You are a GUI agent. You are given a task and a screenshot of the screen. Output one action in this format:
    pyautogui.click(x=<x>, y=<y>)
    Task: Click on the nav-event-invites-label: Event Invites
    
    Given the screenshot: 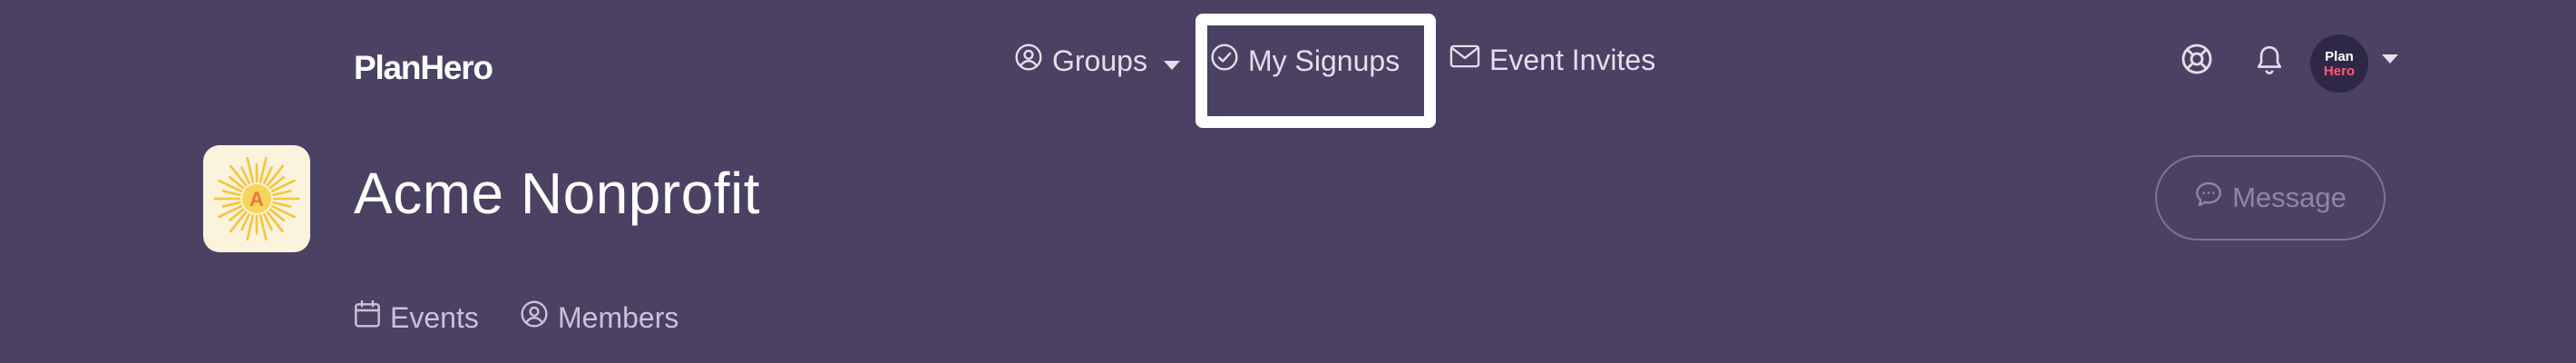 What is the action you would take?
    pyautogui.click(x=1572, y=59)
    